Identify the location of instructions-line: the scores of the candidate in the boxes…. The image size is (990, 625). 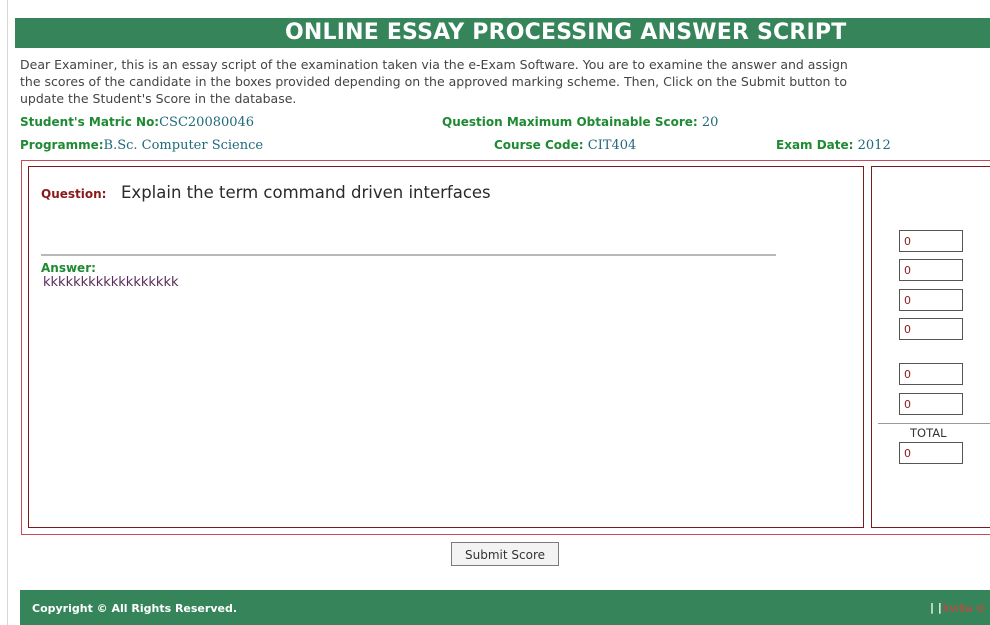
(433, 81).